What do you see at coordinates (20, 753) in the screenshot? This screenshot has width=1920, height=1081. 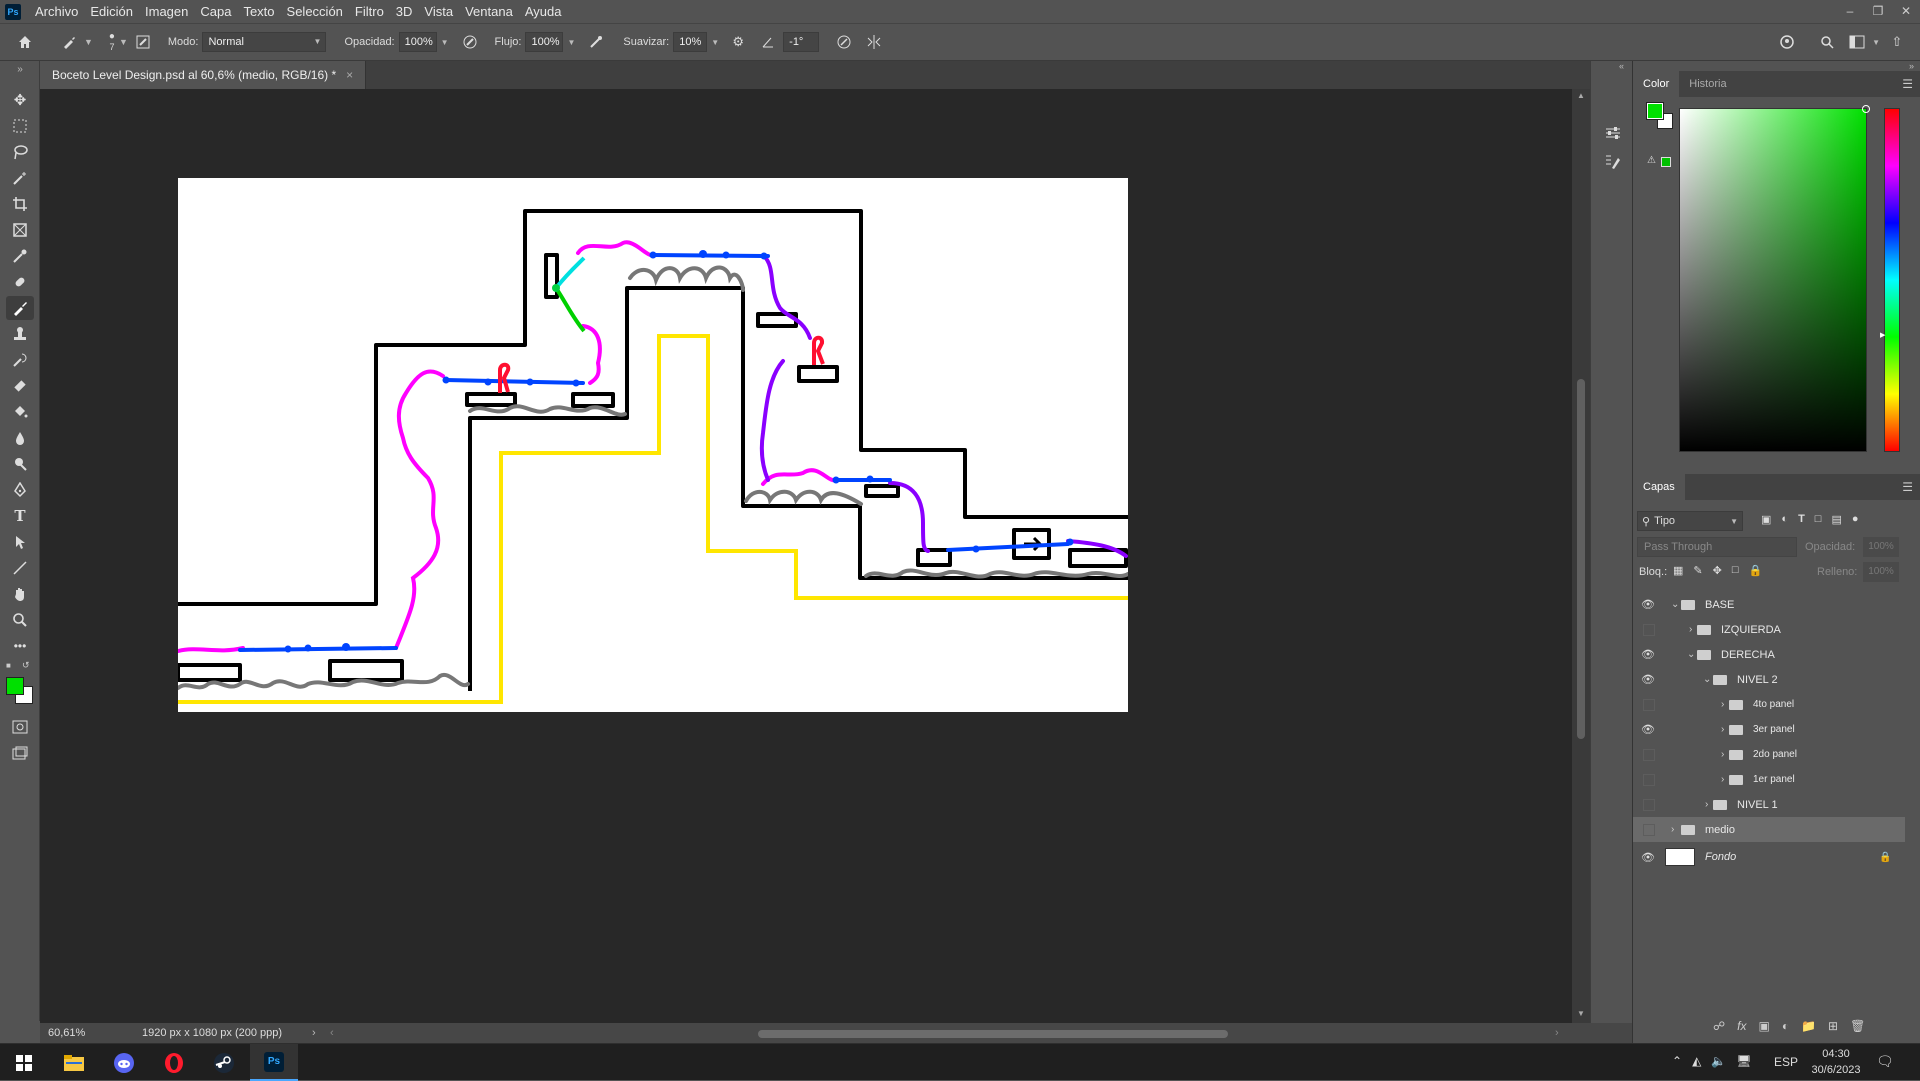 I see `screen-mode-icon` at bounding box center [20, 753].